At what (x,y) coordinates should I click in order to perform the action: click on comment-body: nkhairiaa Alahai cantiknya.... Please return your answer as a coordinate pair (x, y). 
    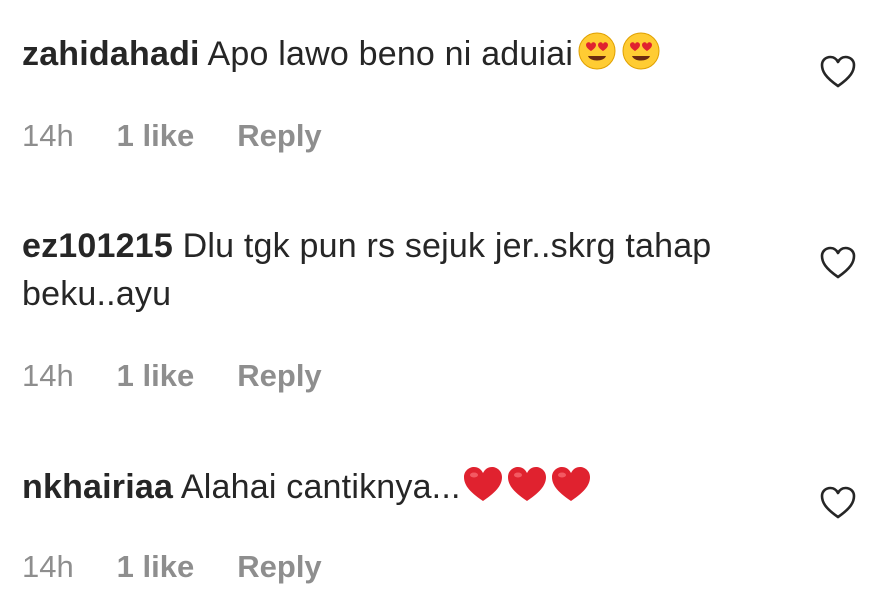
    Looking at the image, I should click on (412, 487).